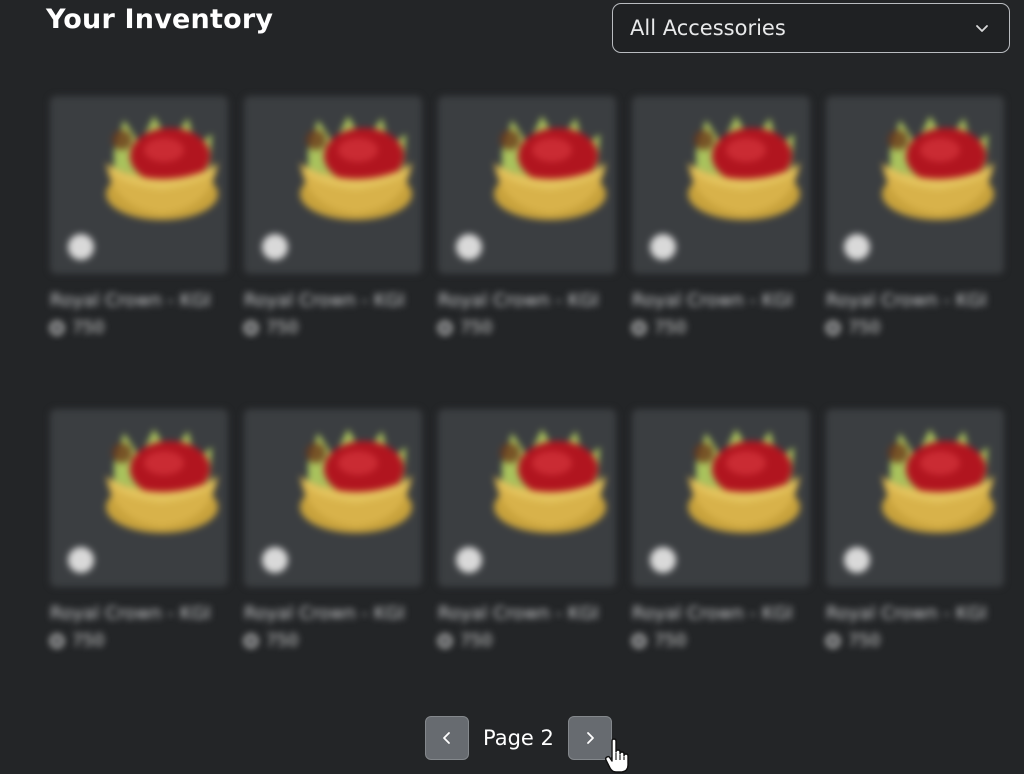 The image size is (1024, 774). What do you see at coordinates (616, 755) in the screenshot?
I see `hand-pointer-icon` at bounding box center [616, 755].